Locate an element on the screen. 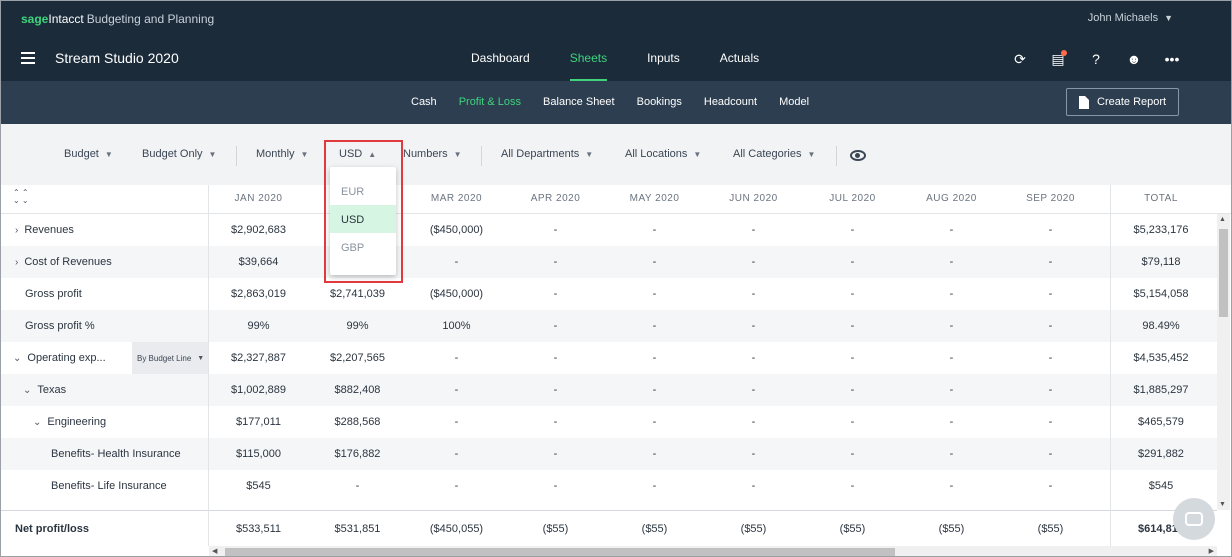  table-cell: $177,011 is located at coordinates (258, 422).